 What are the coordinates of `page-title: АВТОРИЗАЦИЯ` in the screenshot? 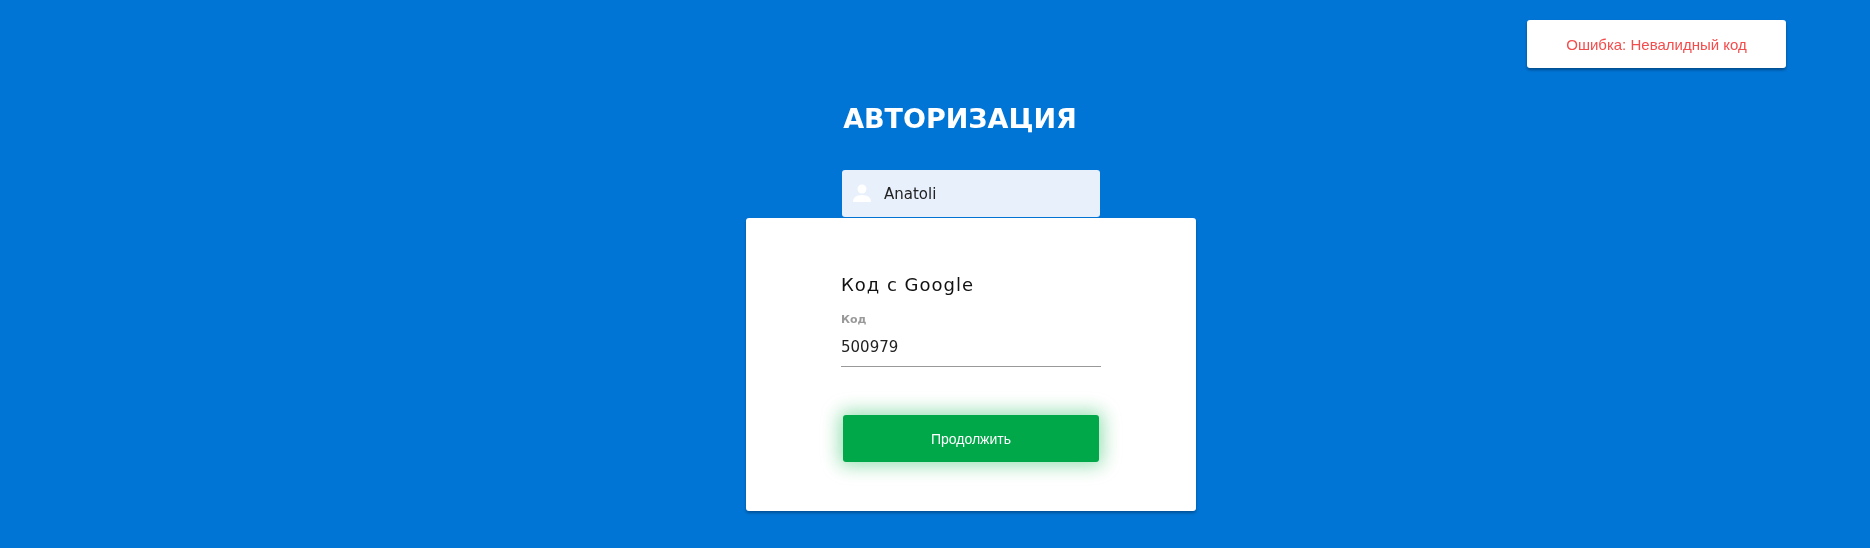 It's located at (960, 119).